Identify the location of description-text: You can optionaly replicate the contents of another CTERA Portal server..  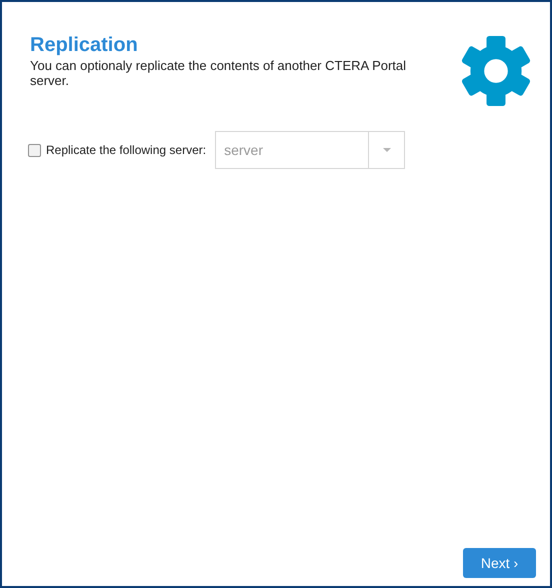
(219, 73).